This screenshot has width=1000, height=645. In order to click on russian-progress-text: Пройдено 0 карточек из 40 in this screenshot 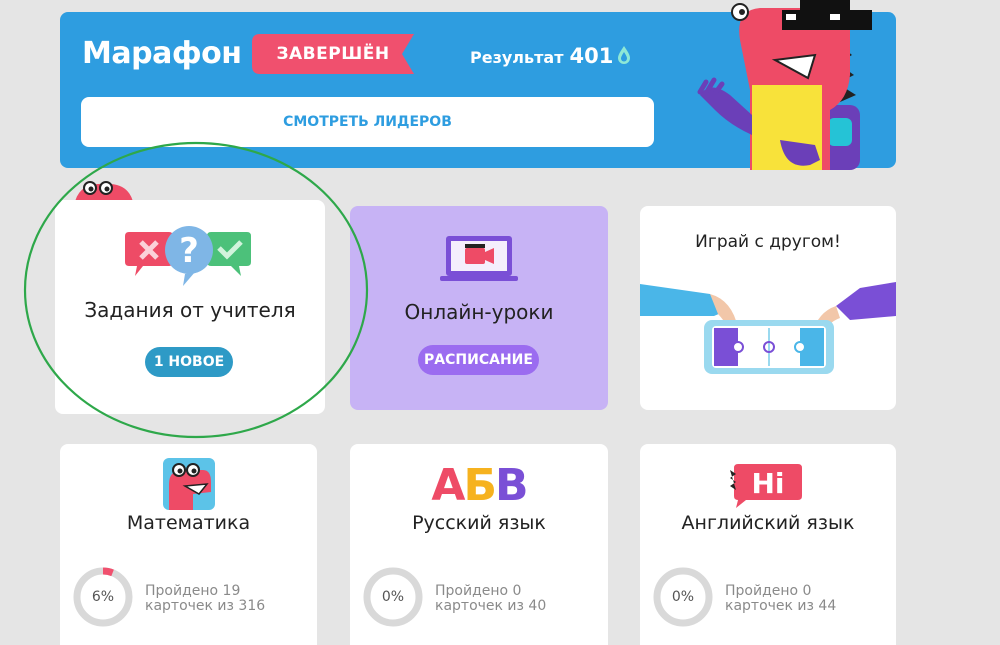, I will do `click(490, 599)`.